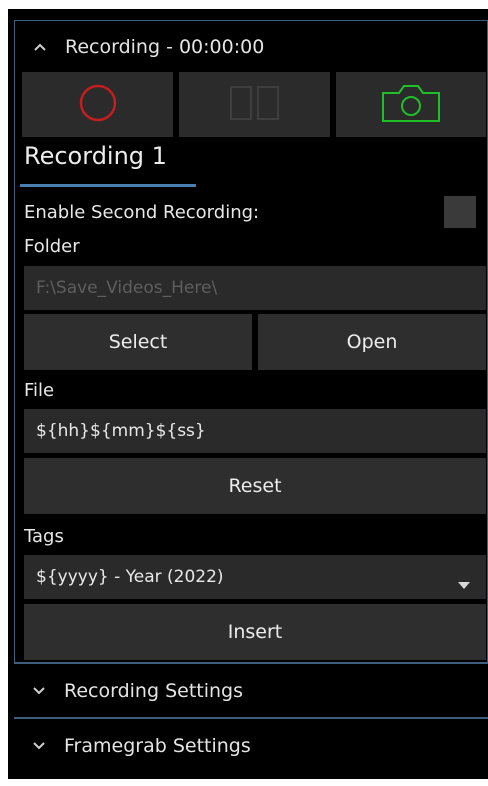 This screenshot has width=488, height=786. Describe the element at coordinates (255, 288) in the screenshot. I see `folder-path-field: F:\Save_Videos_Here\` at that location.